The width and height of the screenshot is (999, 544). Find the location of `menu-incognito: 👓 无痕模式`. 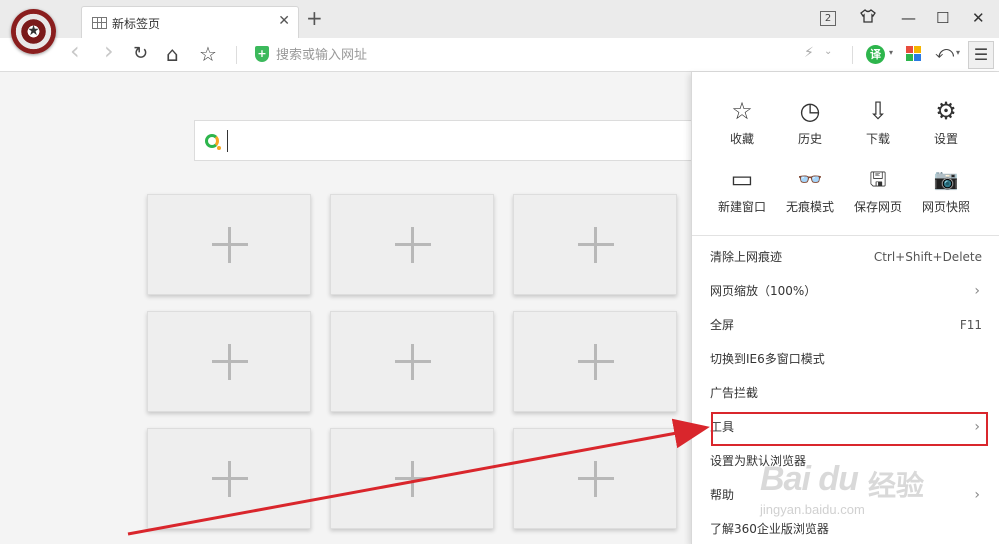

menu-incognito: 👓 无痕模式 is located at coordinates (810, 194).